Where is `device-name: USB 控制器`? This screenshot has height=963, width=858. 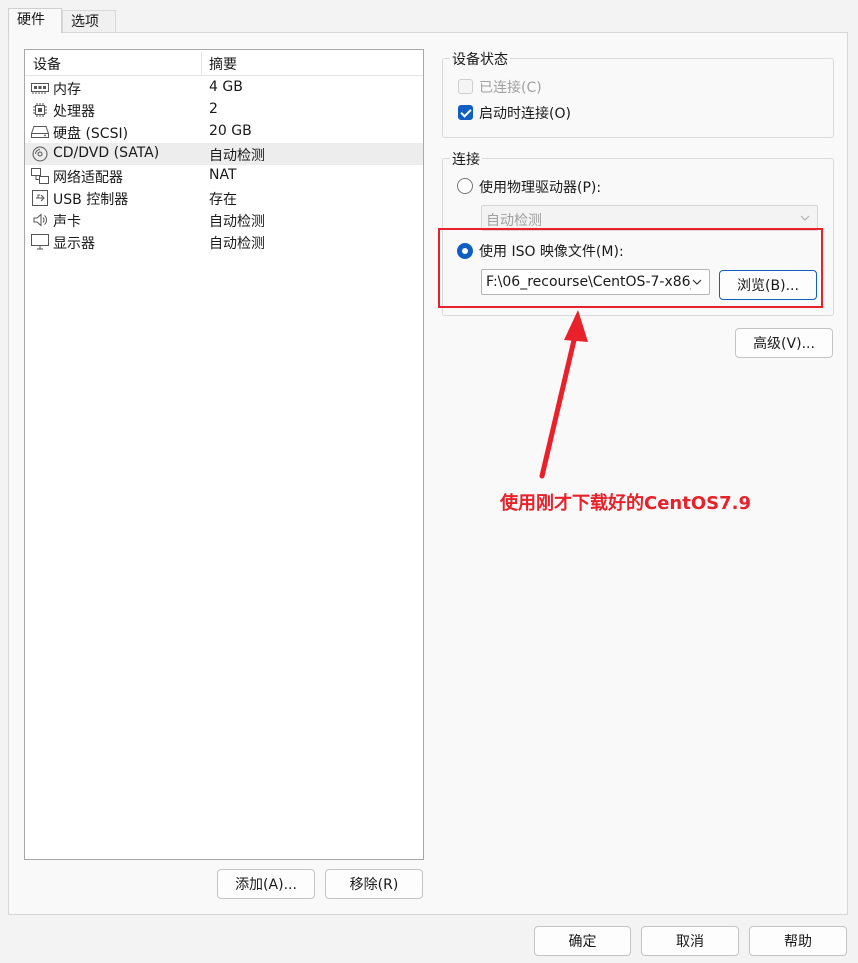
device-name: USB 控制器 is located at coordinates (91, 200).